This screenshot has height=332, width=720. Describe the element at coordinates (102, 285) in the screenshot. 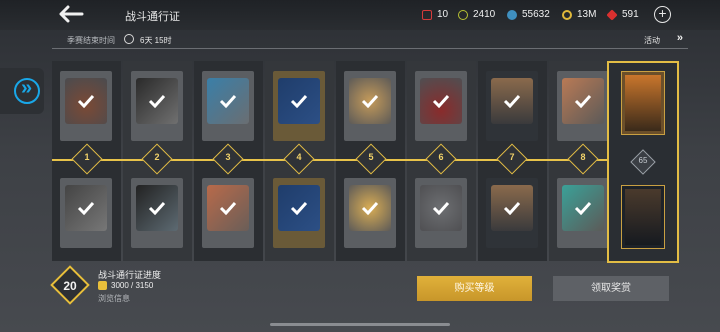

I see `xp-icon` at that location.